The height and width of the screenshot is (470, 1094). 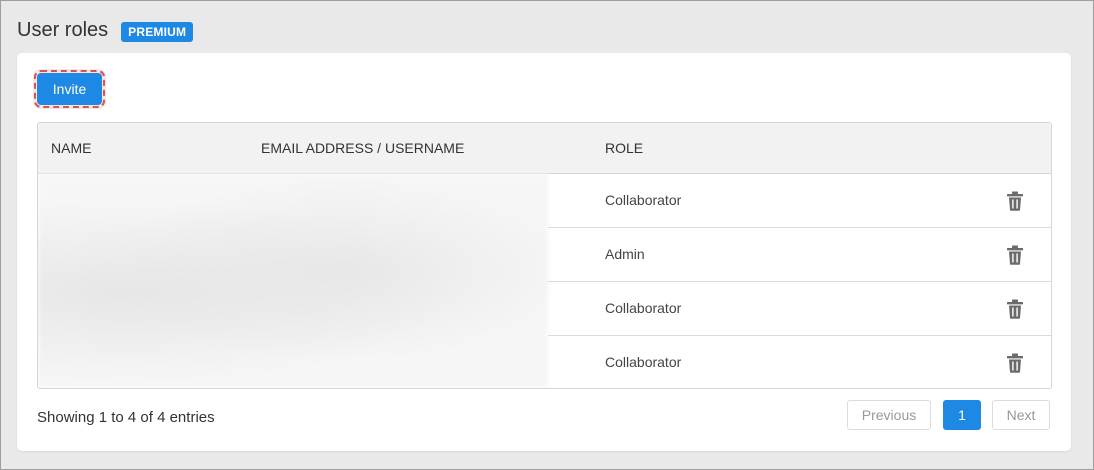 I want to click on role-cell: Admin, so click(x=625, y=254).